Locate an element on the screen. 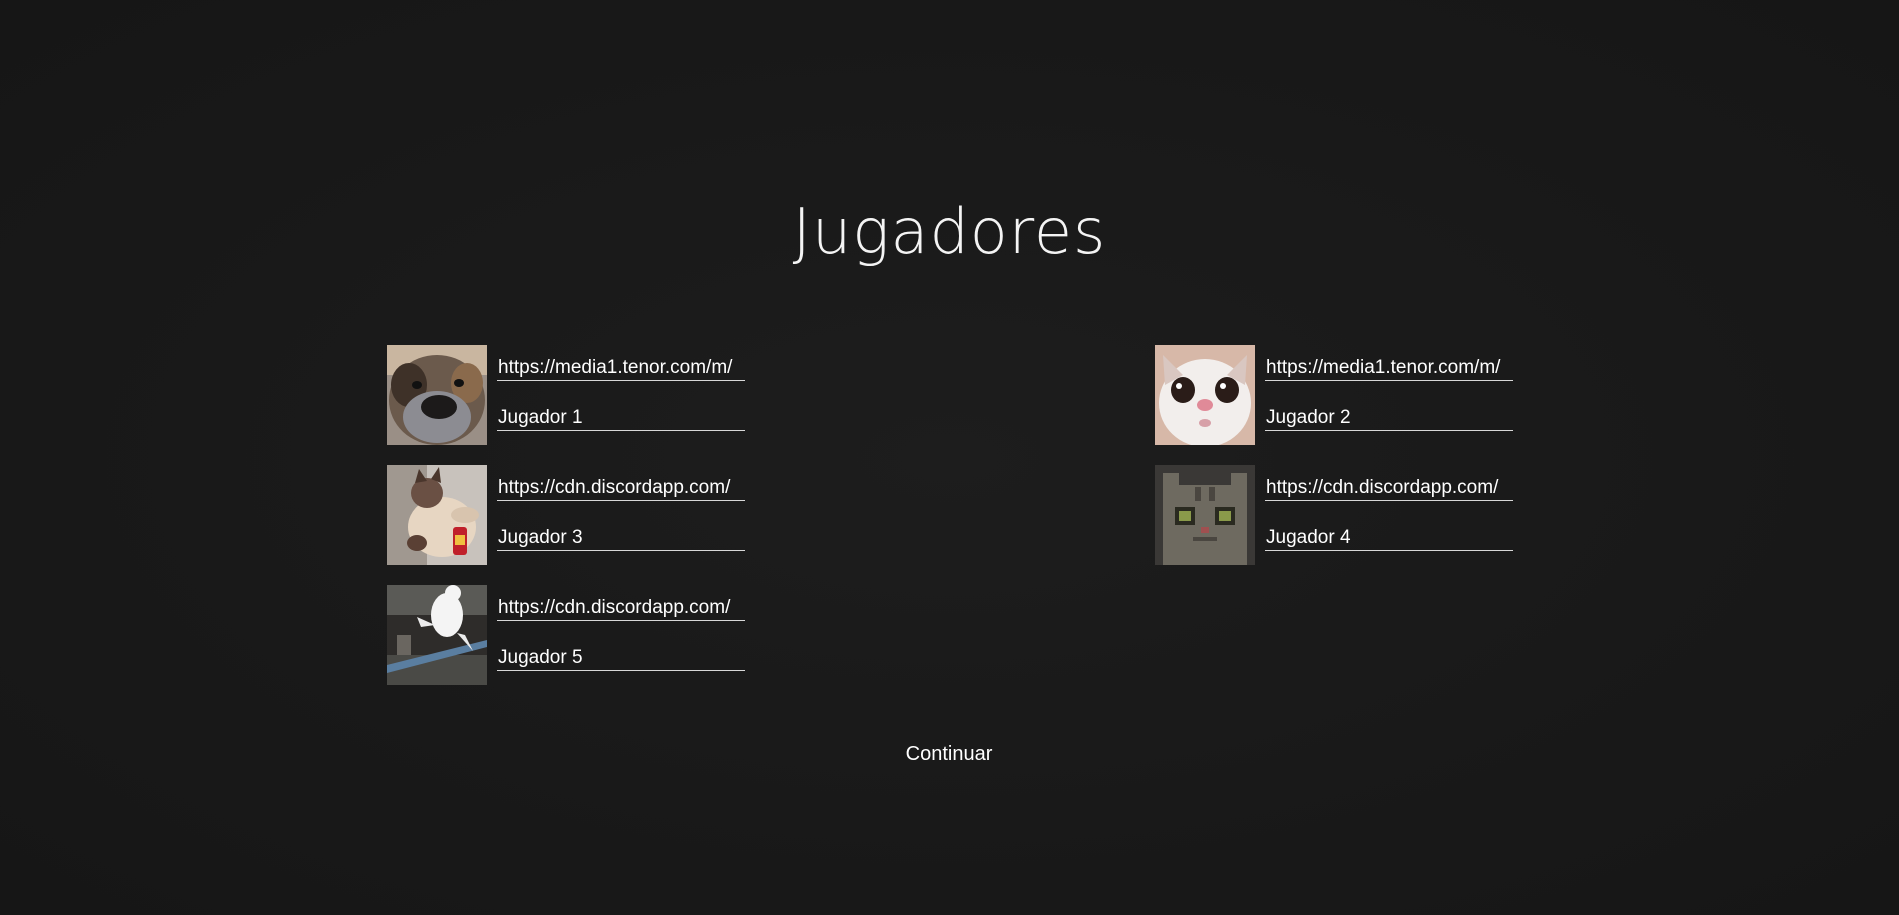  siamese-cat-avatar-image is located at coordinates (437, 515).